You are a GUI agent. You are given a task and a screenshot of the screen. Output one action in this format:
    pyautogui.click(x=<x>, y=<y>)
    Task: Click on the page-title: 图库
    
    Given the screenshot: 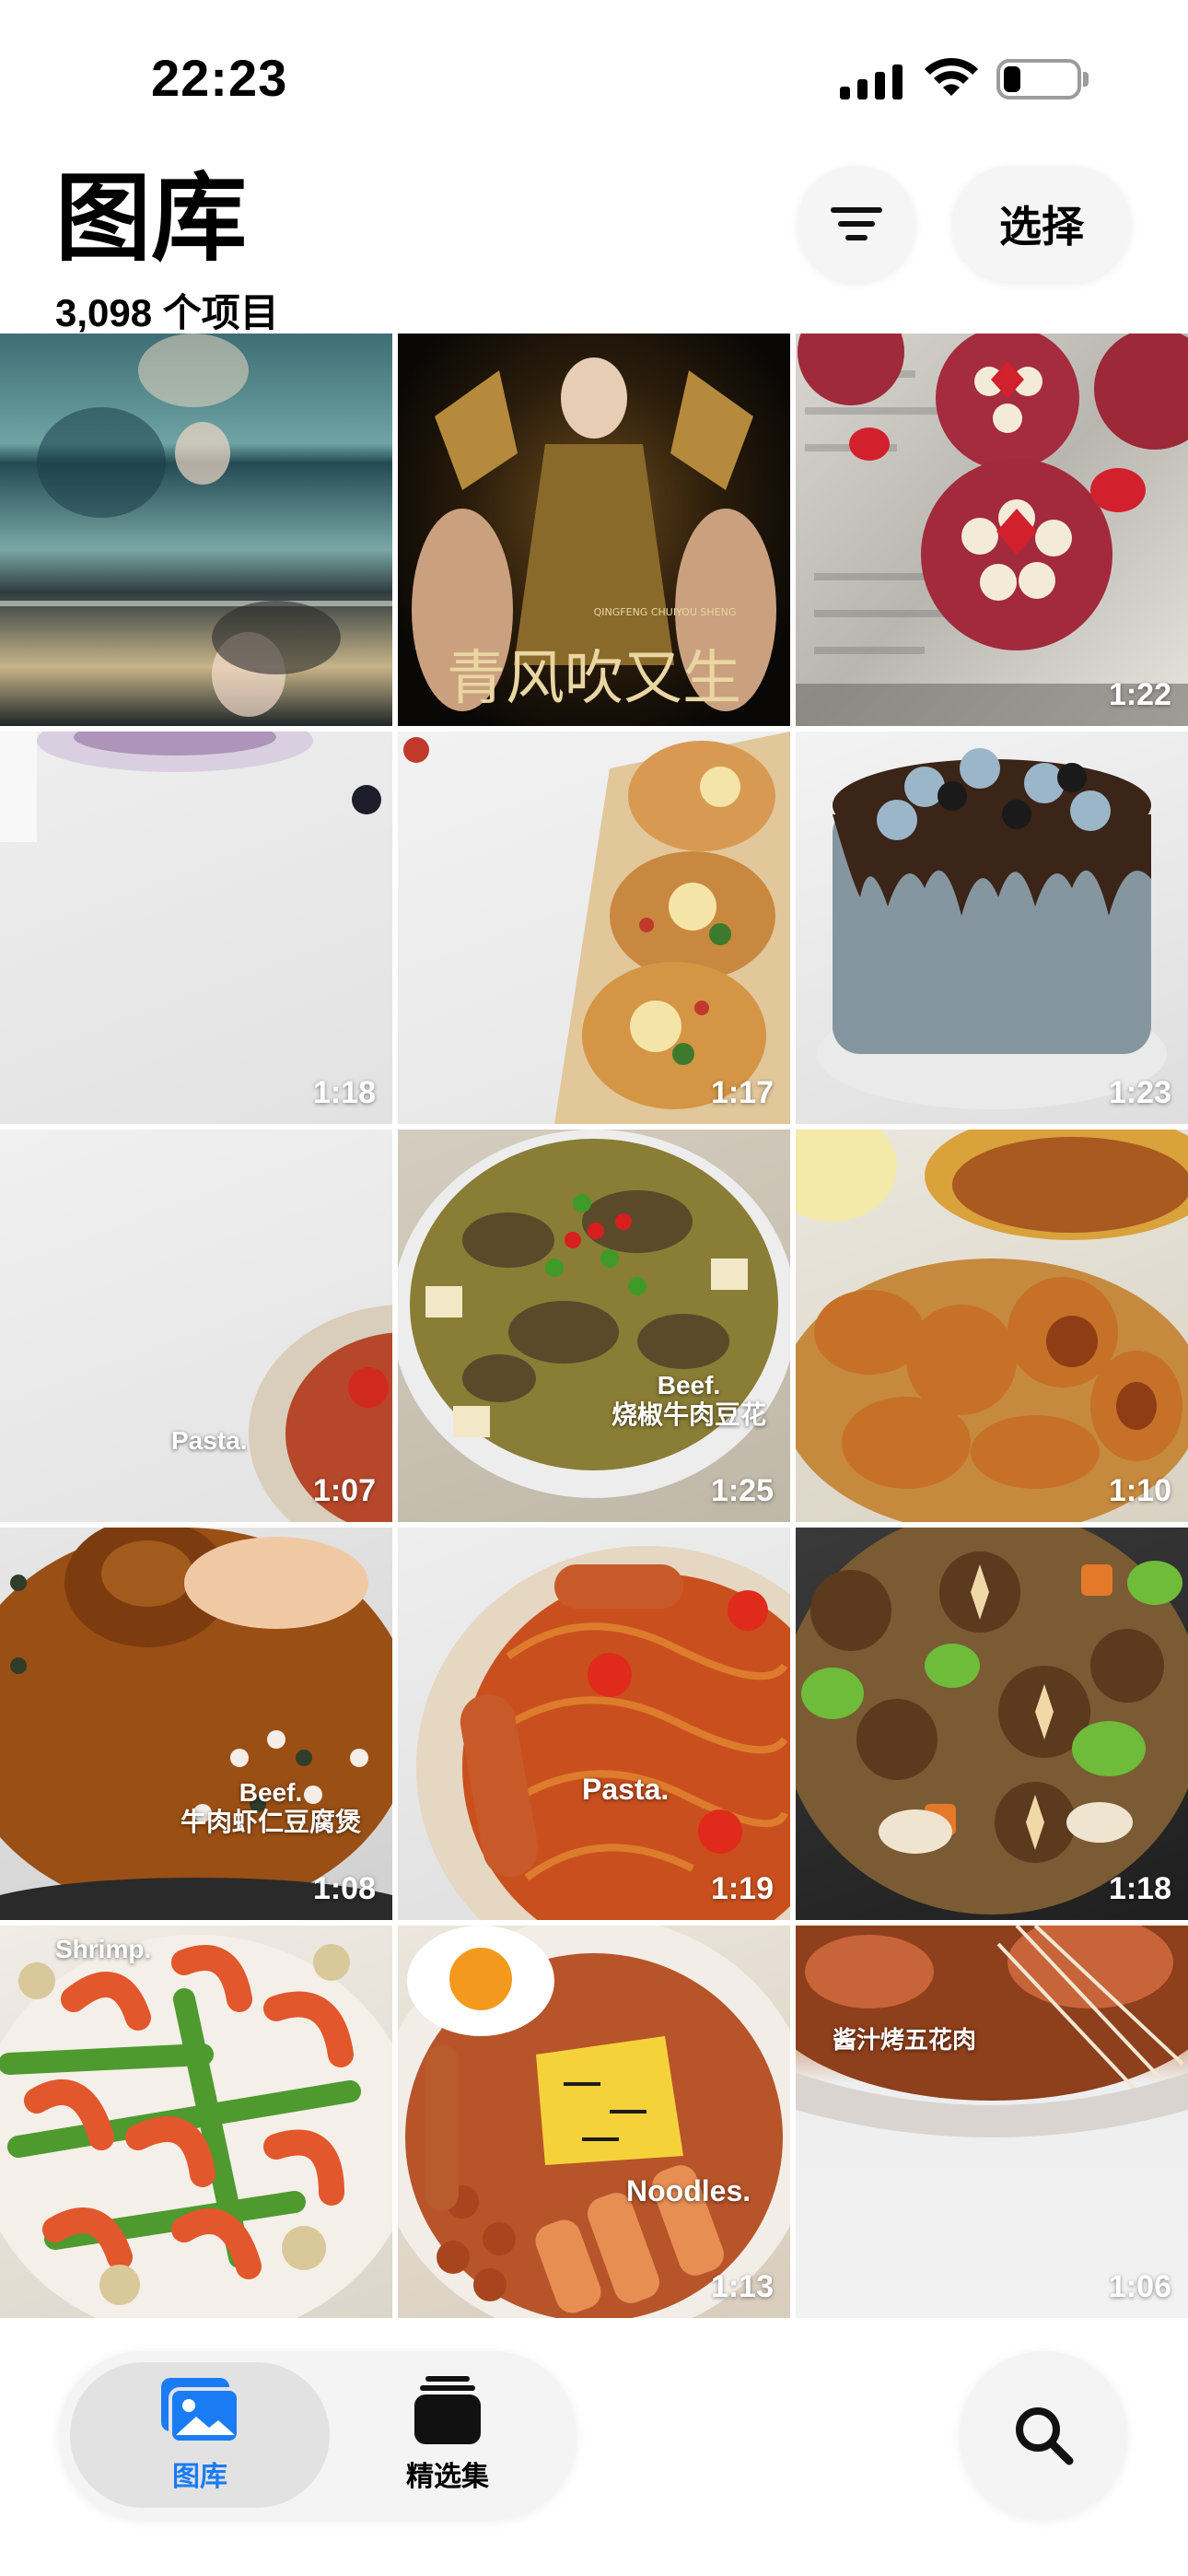 What is the action you would take?
    pyautogui.click(x=151, y=219)
    